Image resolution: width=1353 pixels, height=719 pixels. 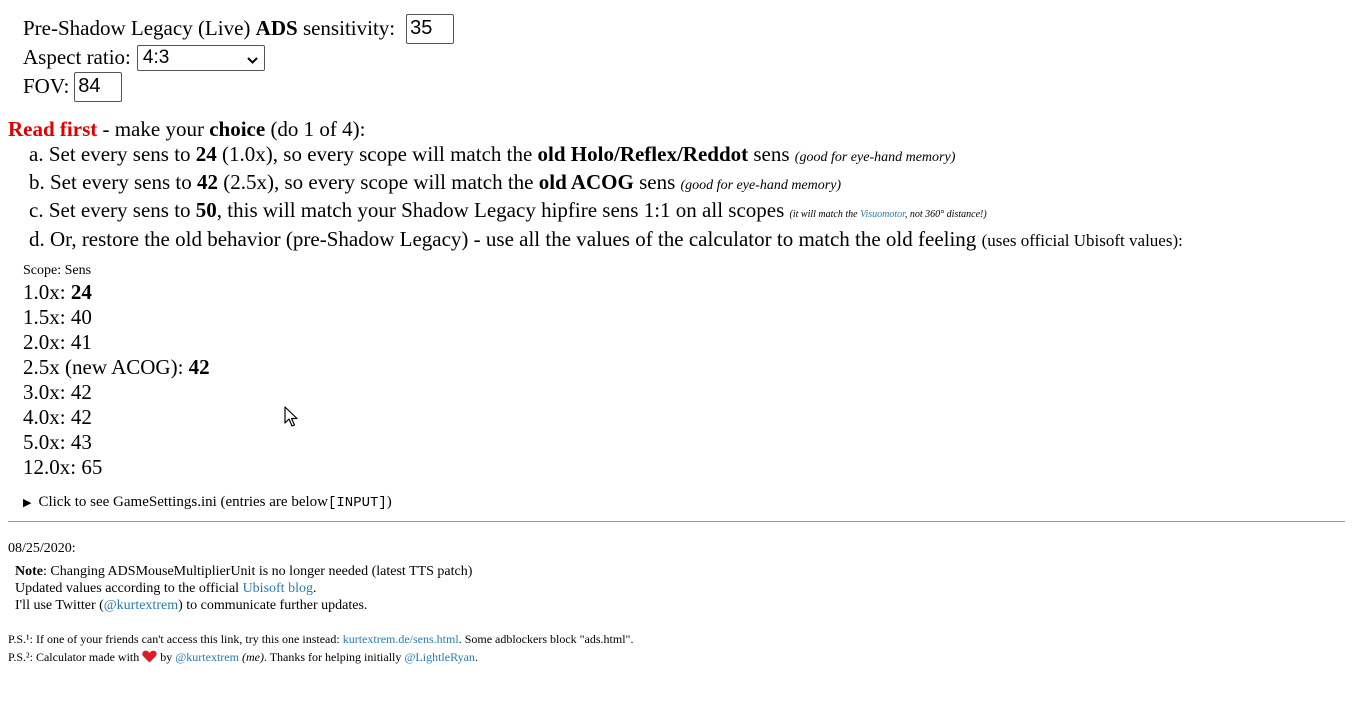 I want to click on scope-sens-value: 24, so click(x=81, y=292).